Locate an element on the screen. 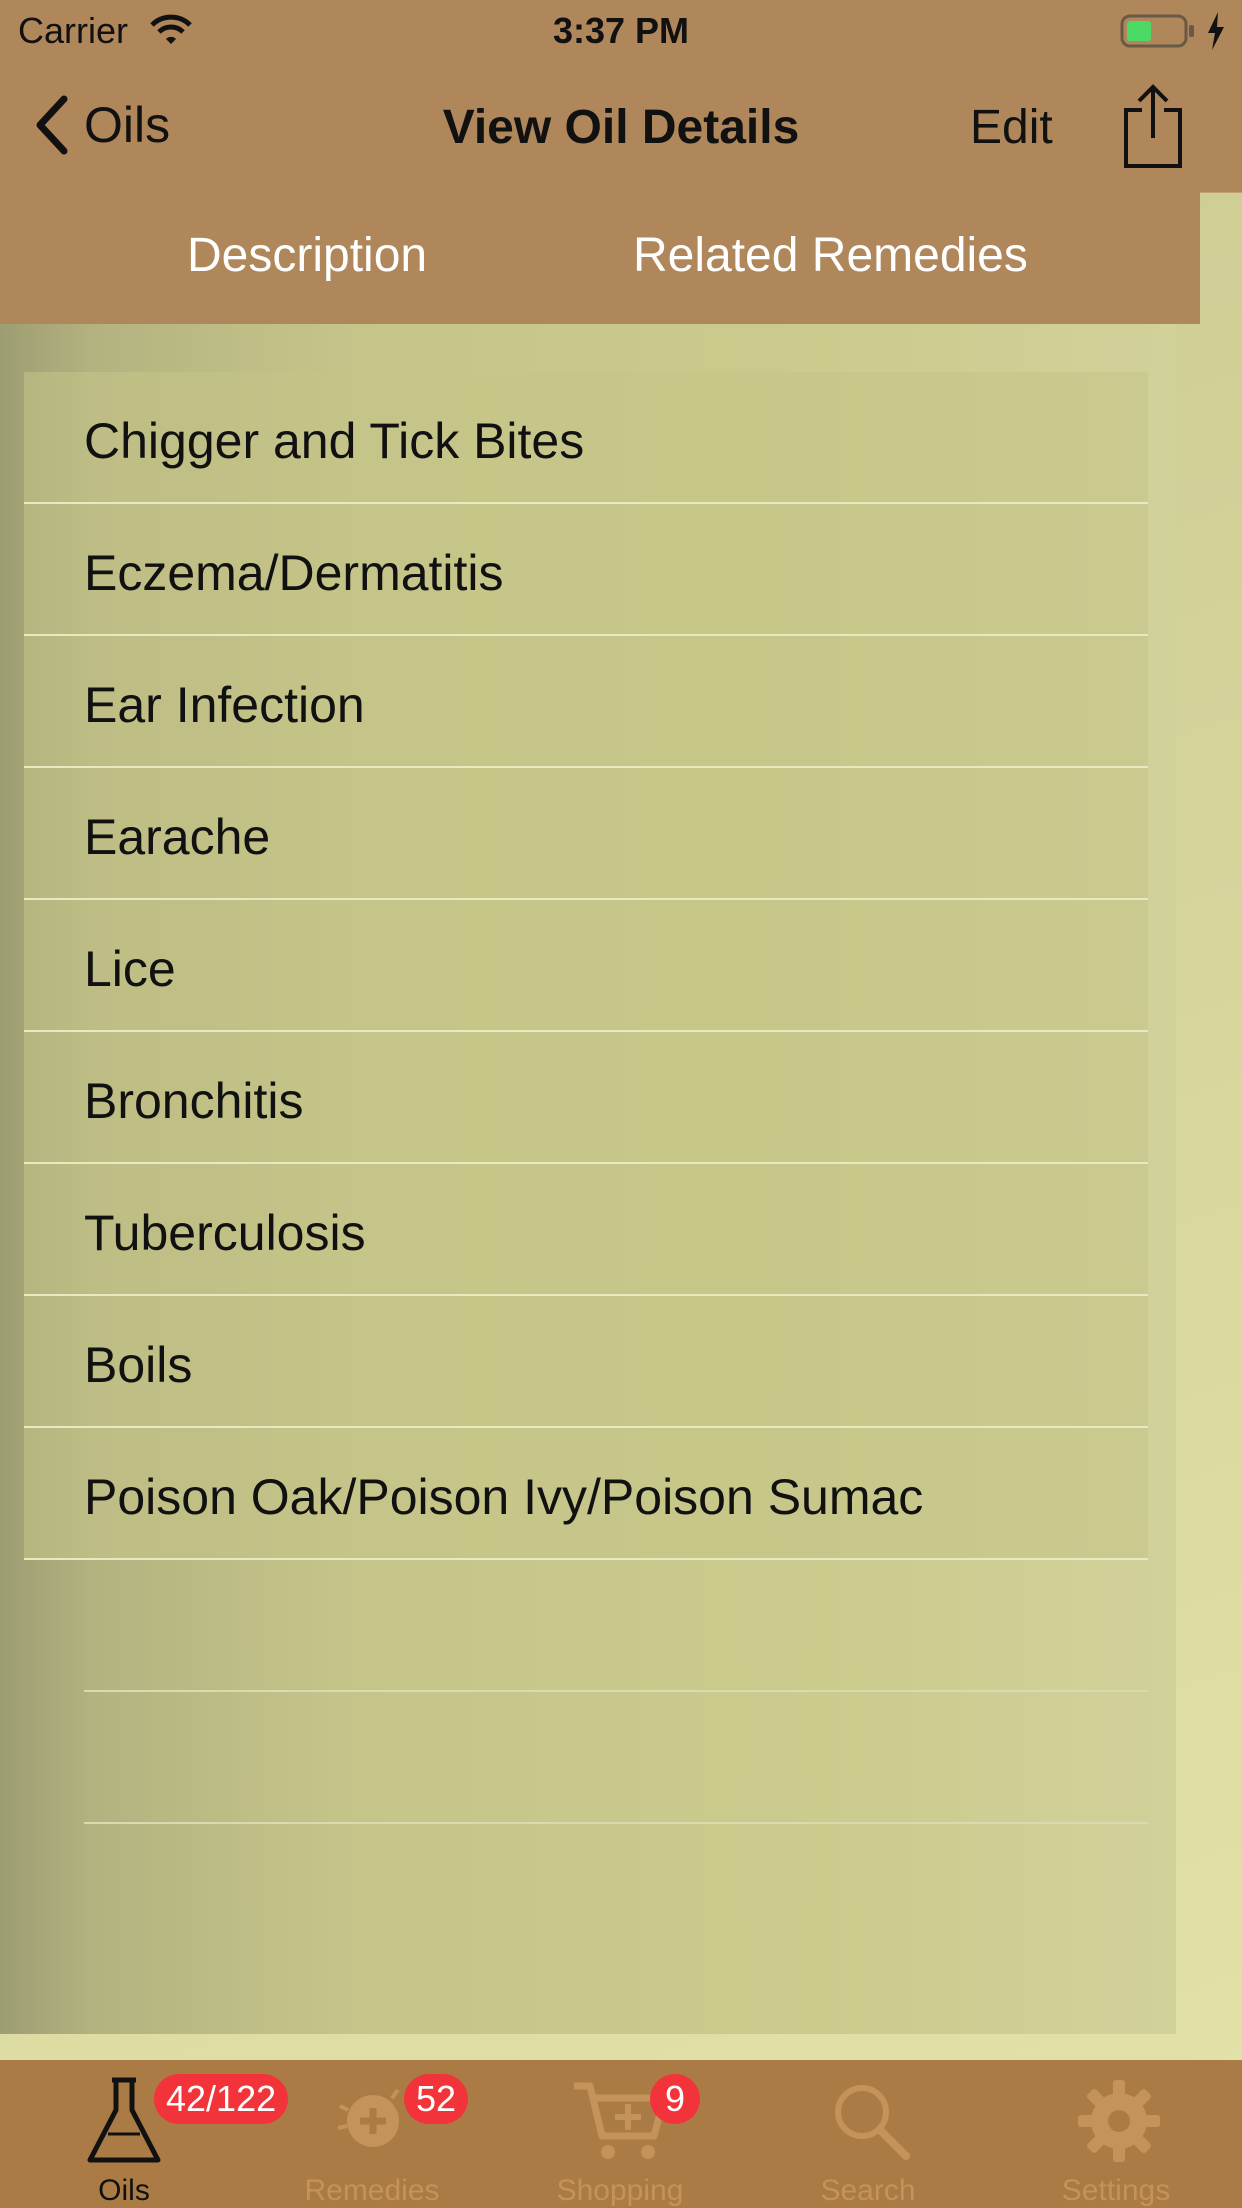 This screenshot has width=1242, height=2208. tabbar-label-remedies: Remedies is located at coordinates (372, 2190).